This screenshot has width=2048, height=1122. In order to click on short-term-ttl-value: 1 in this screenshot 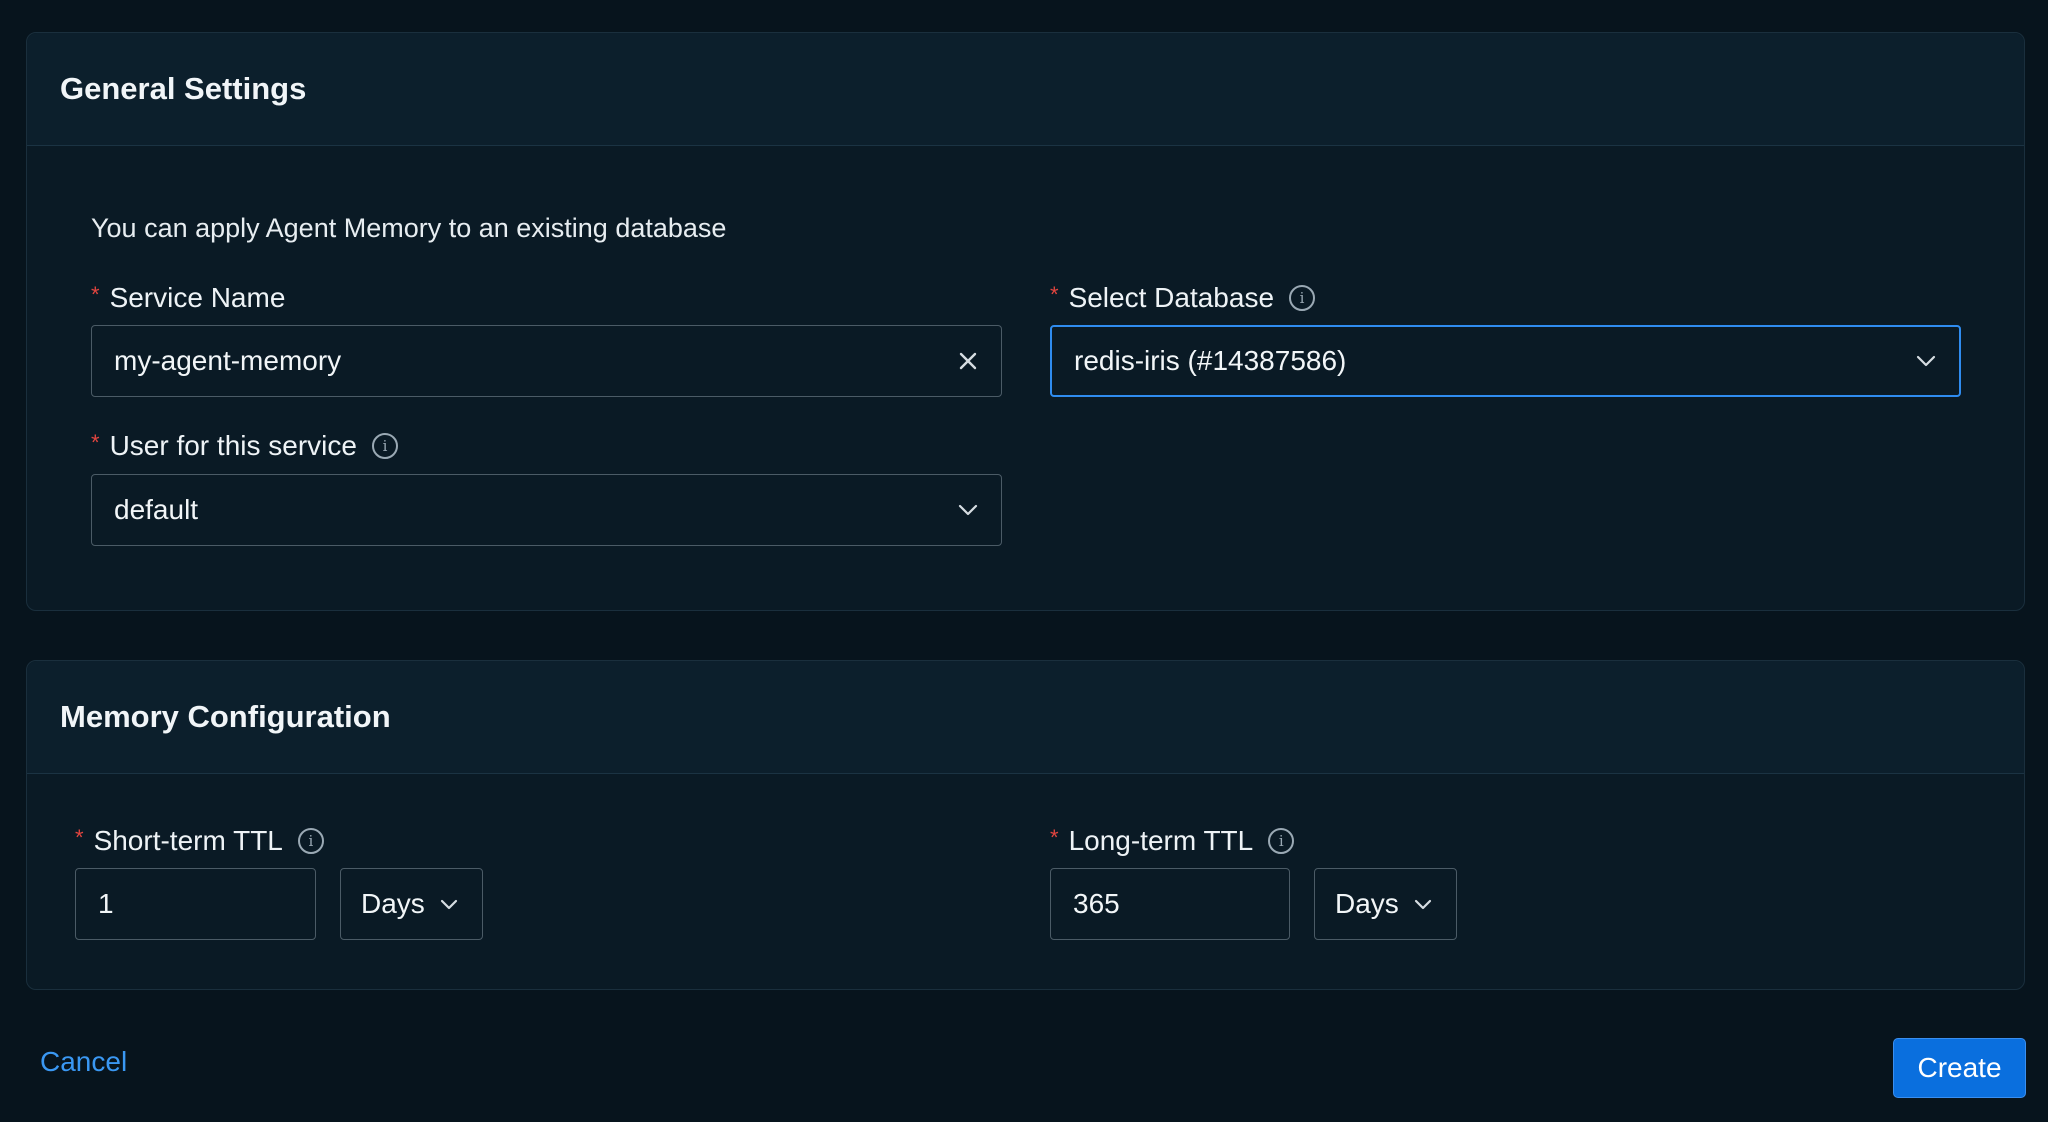, I will do `click(195, 904)`.